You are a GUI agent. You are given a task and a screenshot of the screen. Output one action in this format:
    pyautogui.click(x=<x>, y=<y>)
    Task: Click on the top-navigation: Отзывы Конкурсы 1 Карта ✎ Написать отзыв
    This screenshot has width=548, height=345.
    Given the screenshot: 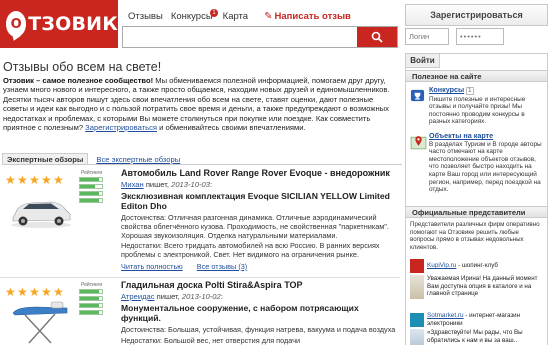 What is the action you would take?
    pyautogui.click(x=239, y=15)
    